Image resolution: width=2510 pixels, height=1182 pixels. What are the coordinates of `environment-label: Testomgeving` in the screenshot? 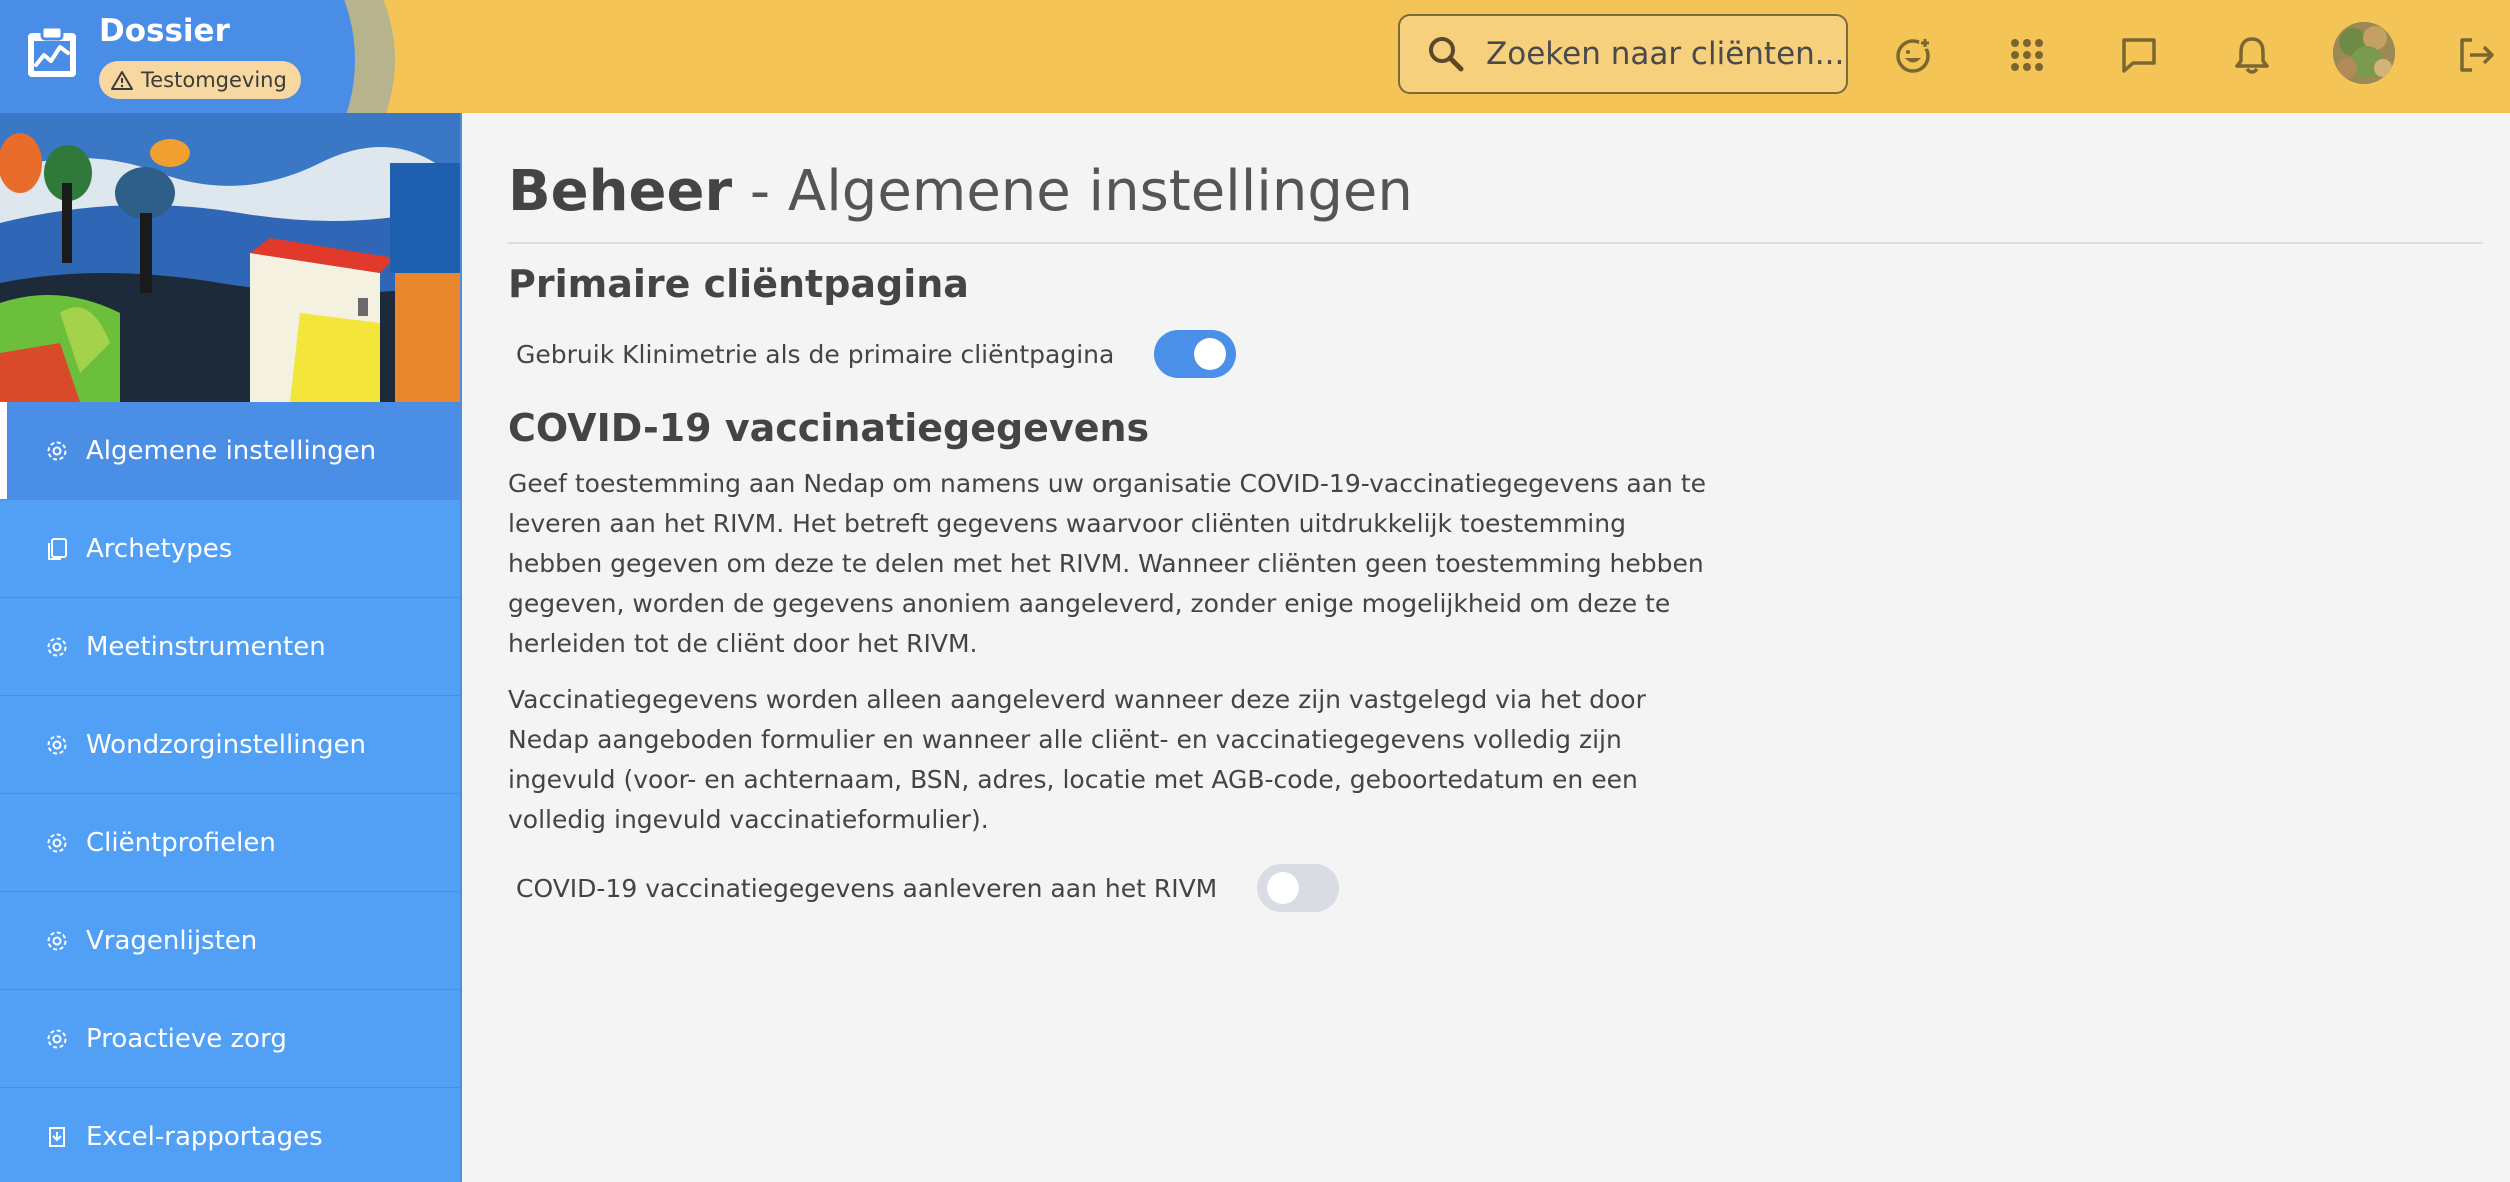 It's located at (214, 80).